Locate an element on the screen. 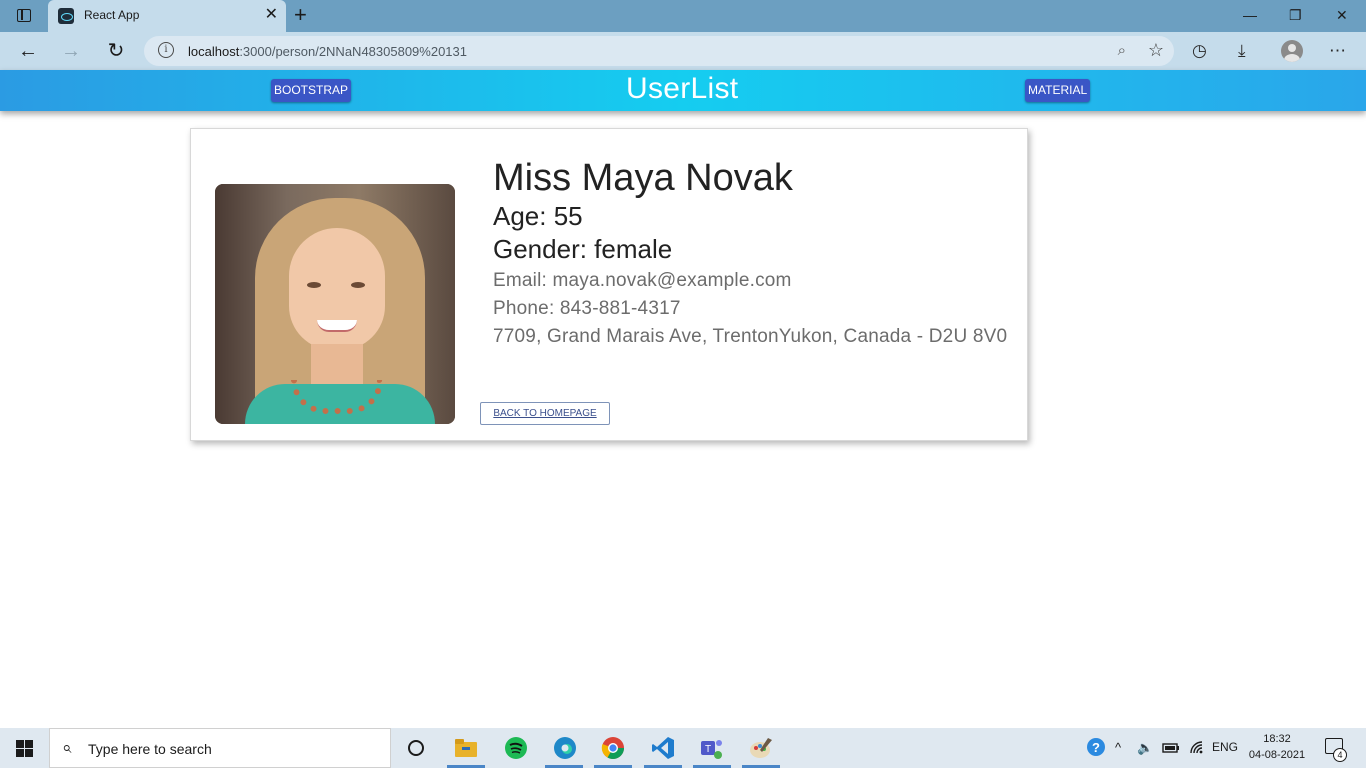  help-icon: ? is located at coordinates (1096, 747).